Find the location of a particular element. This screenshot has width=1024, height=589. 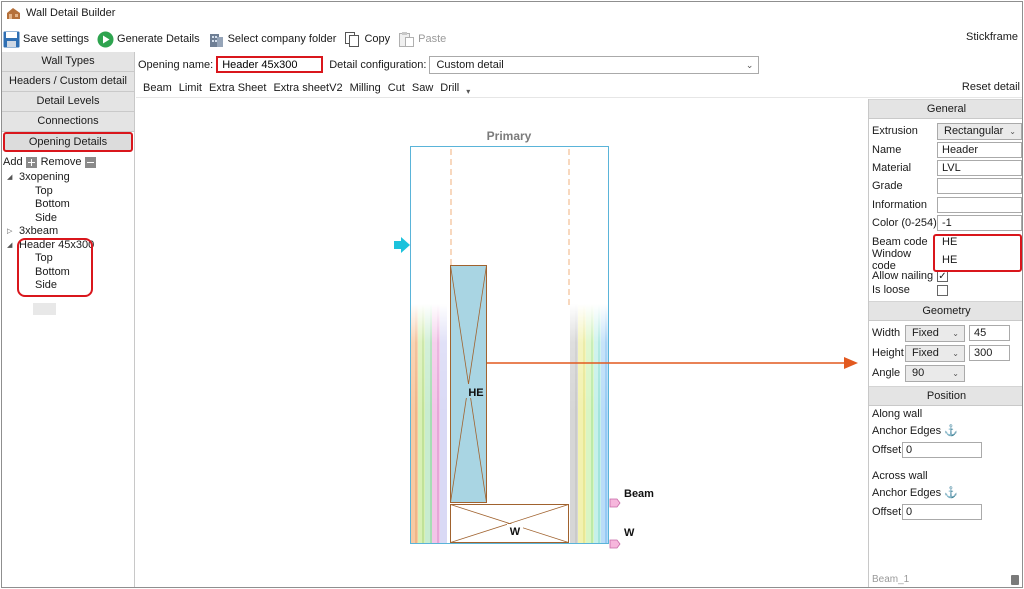

copy-button: Copy is located at coordinates (367, 39).